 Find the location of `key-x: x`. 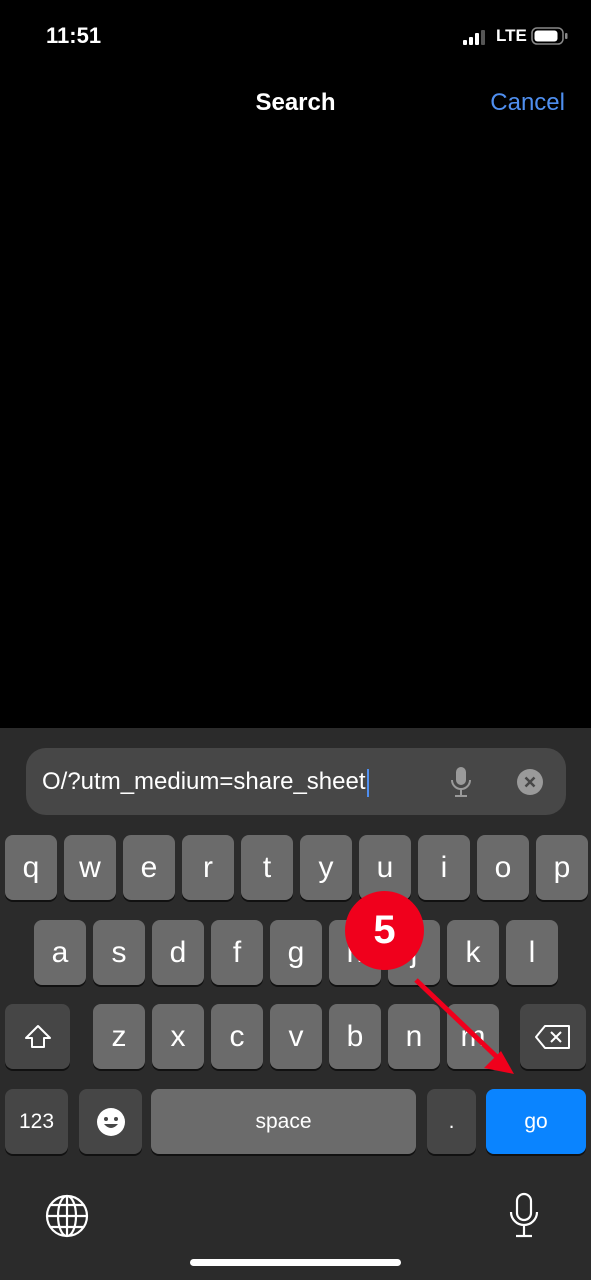

key-x: x is located at coordinates (178, 1036).